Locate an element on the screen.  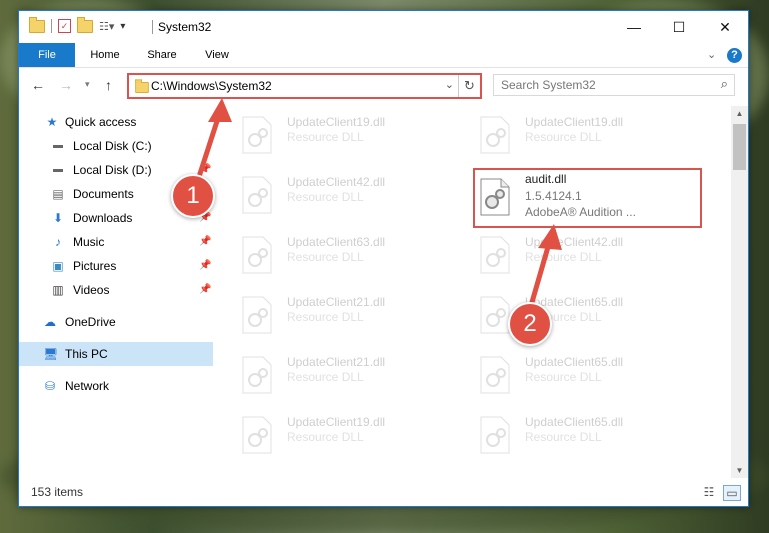
arrow-1-head is located at coordinates (220, 110).